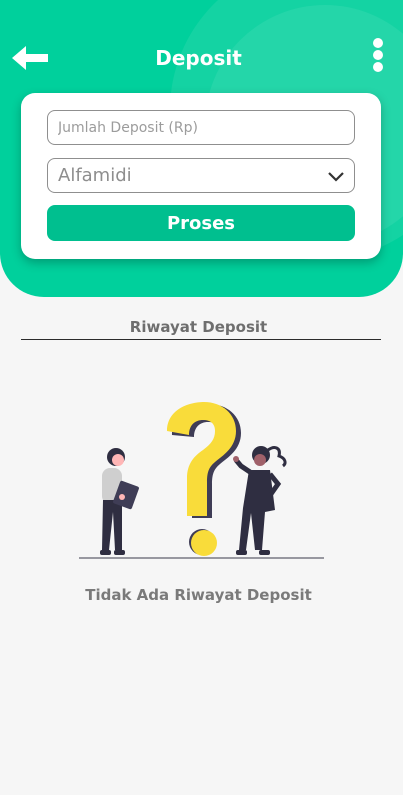 The height and width of the screenshot is (795, 403). What do you see at coordinates (201, 480) in the screenshot?
I see `question-mark-people-illustration` at bounding box center [201, 480].